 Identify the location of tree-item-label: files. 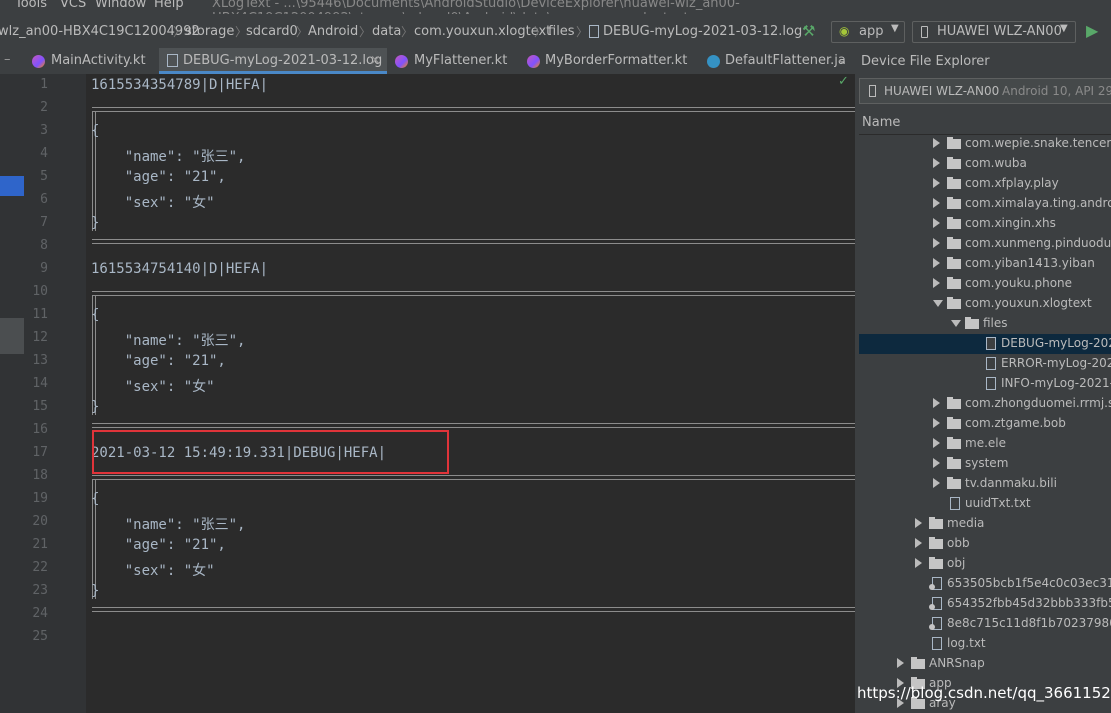
(995, 323).